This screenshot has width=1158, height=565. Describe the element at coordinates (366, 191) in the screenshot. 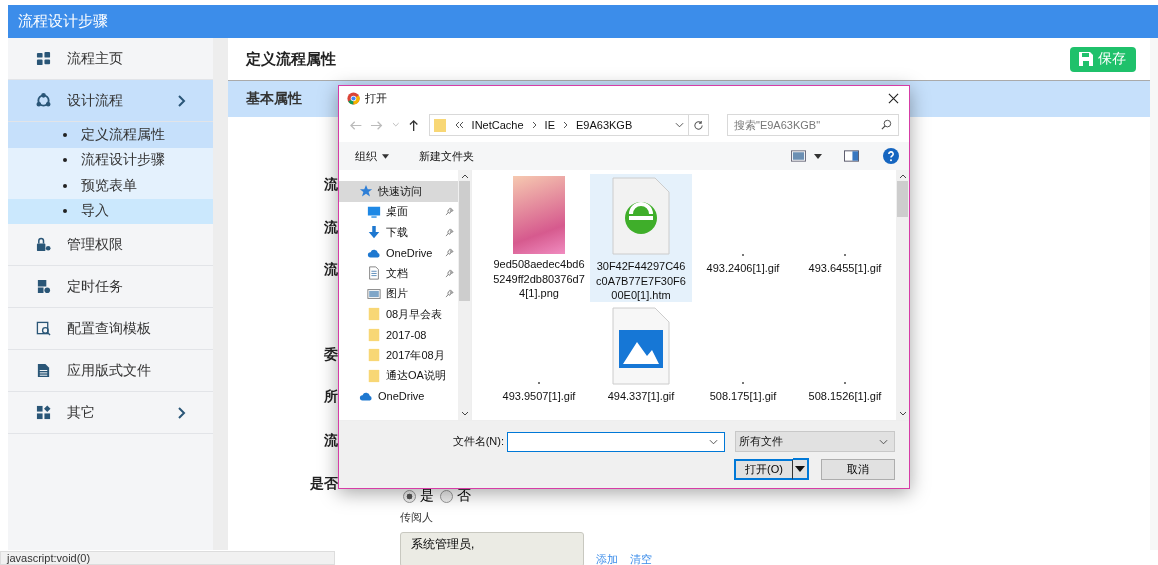

I see `star-icon` at that location.